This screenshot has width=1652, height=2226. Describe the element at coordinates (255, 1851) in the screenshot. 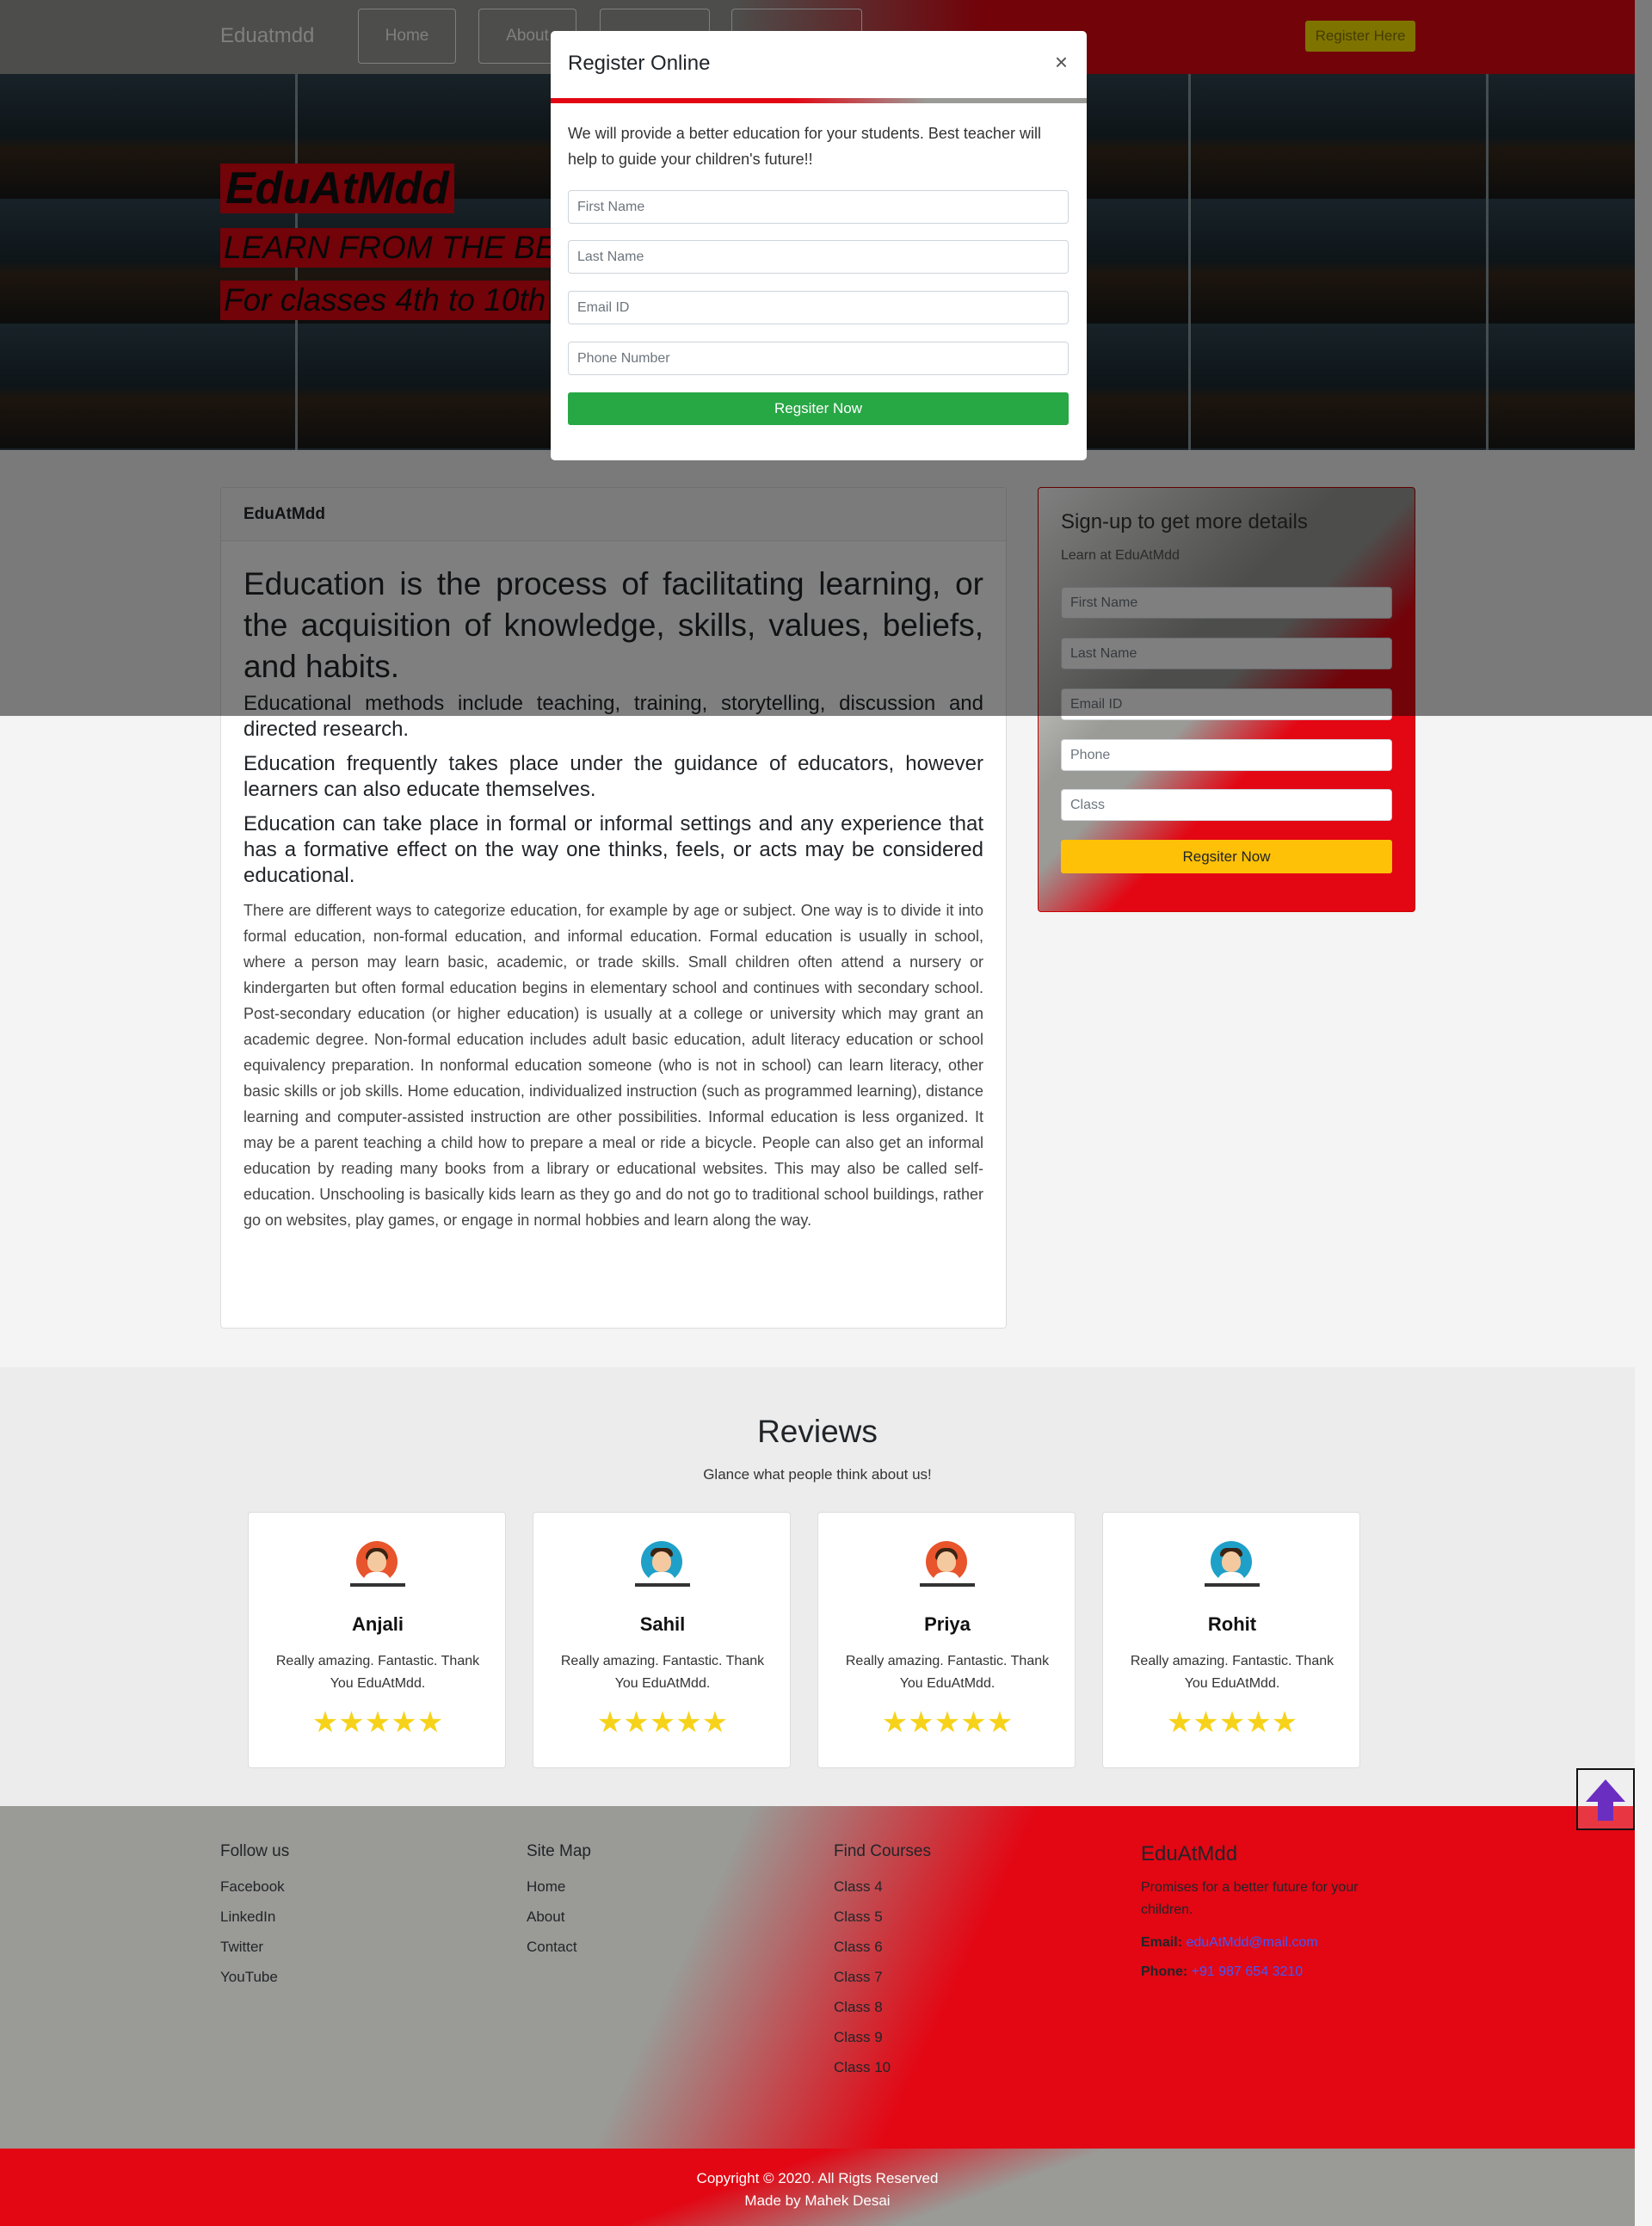

I see `footer-follow-title: Follow us` at that location.